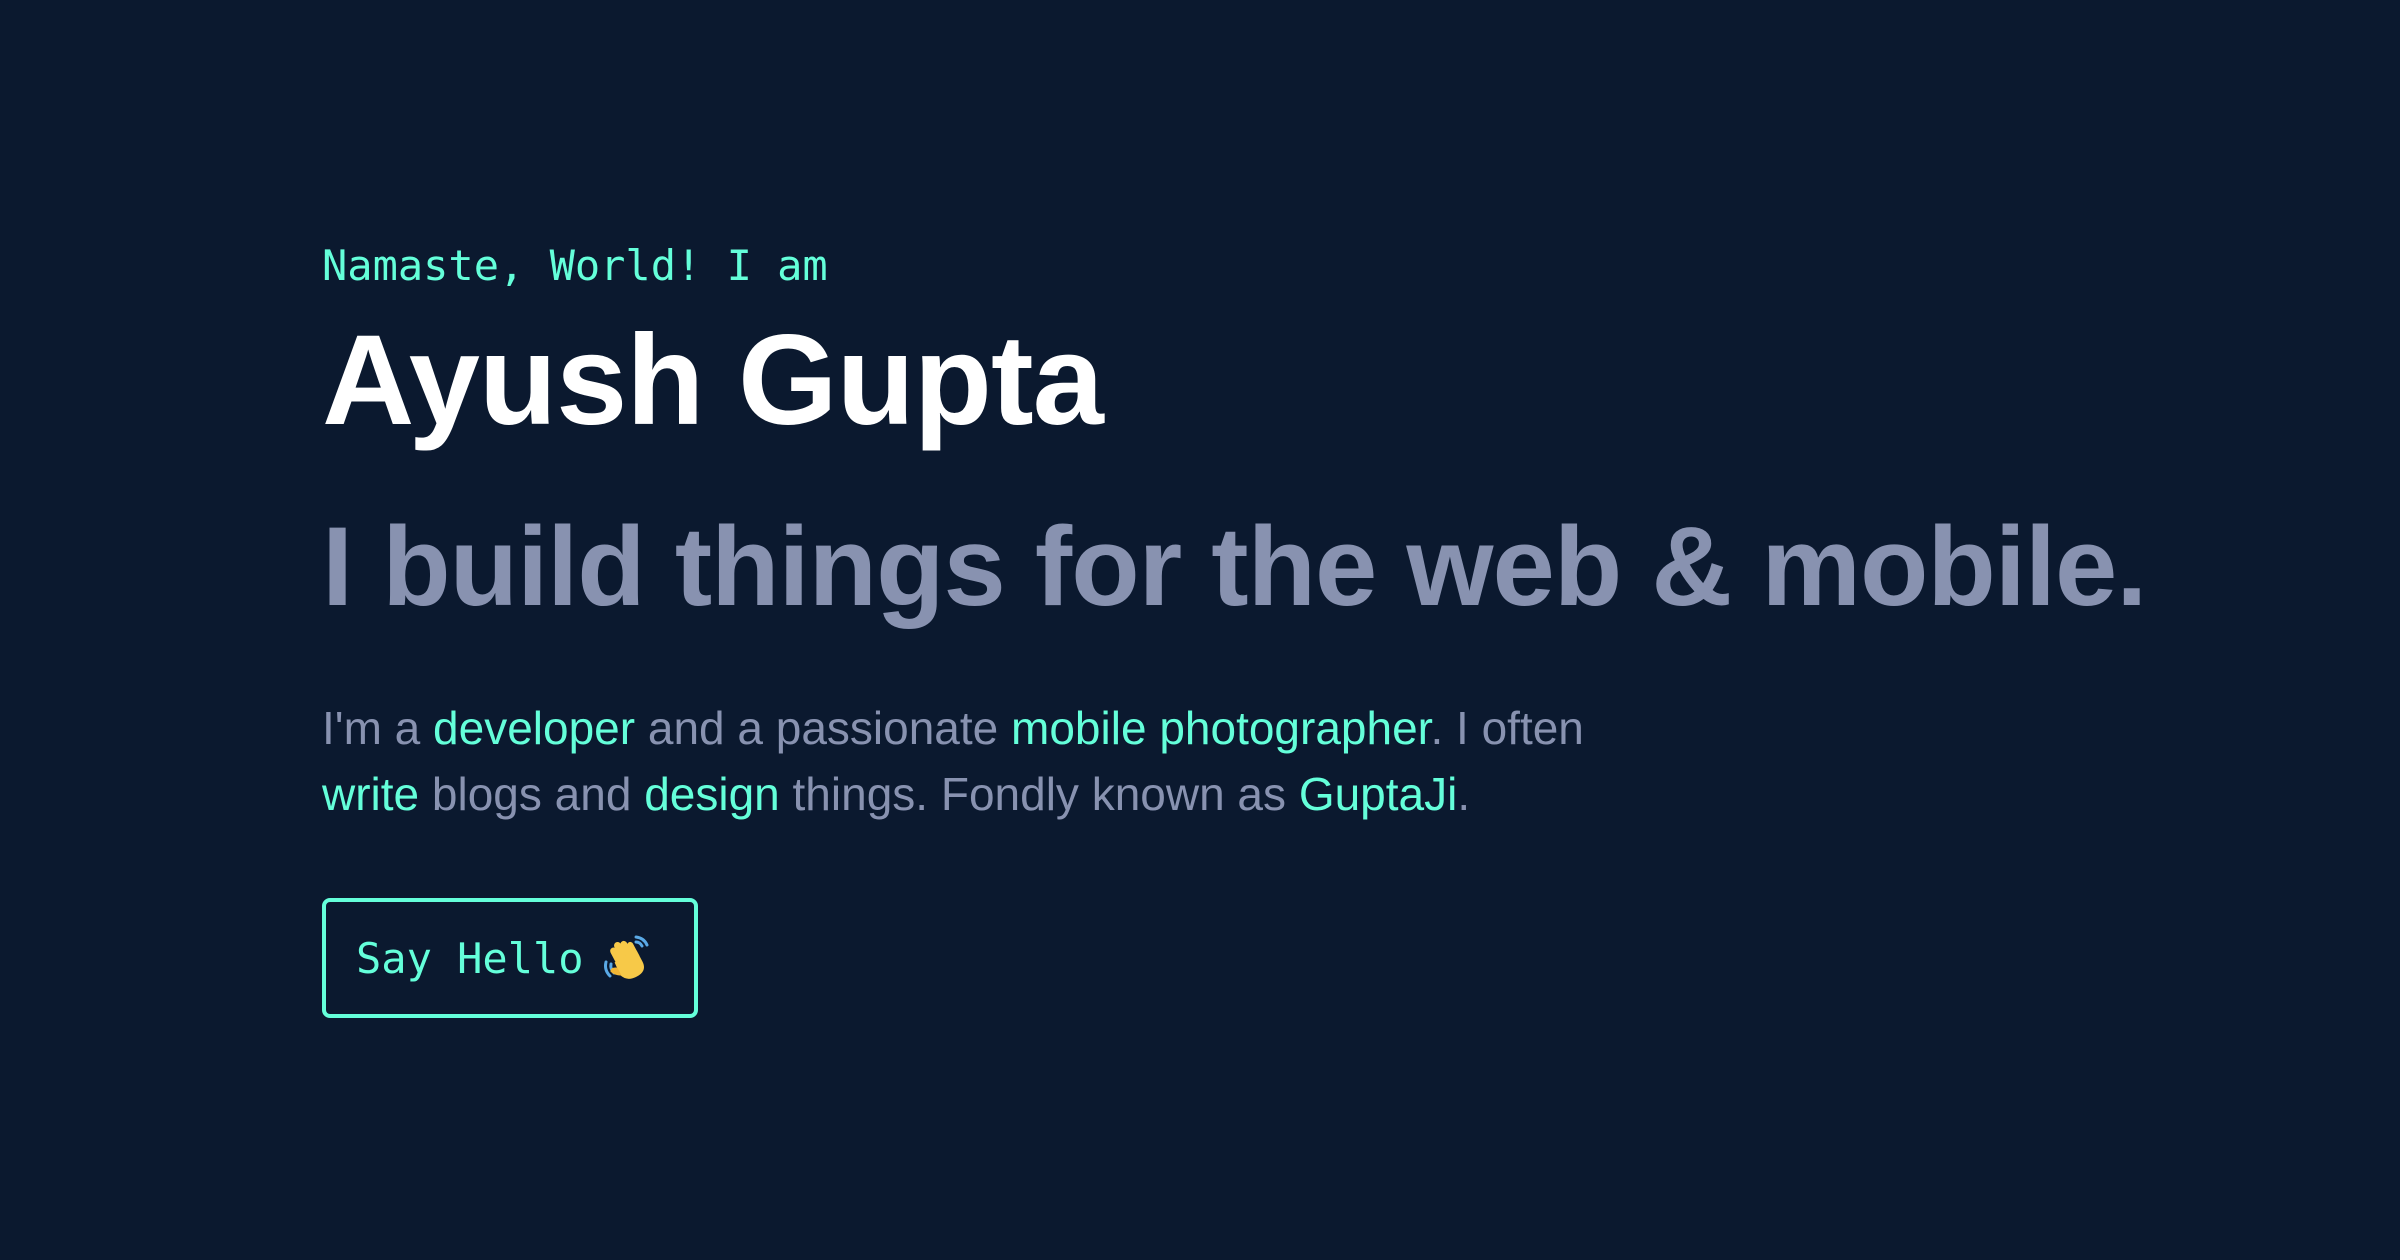  What do you see at coordinates (1221, 728) in the screenshot?
I see `highlight-mobile-photographer: mobile photographer` at bounding box center [1221, 728].